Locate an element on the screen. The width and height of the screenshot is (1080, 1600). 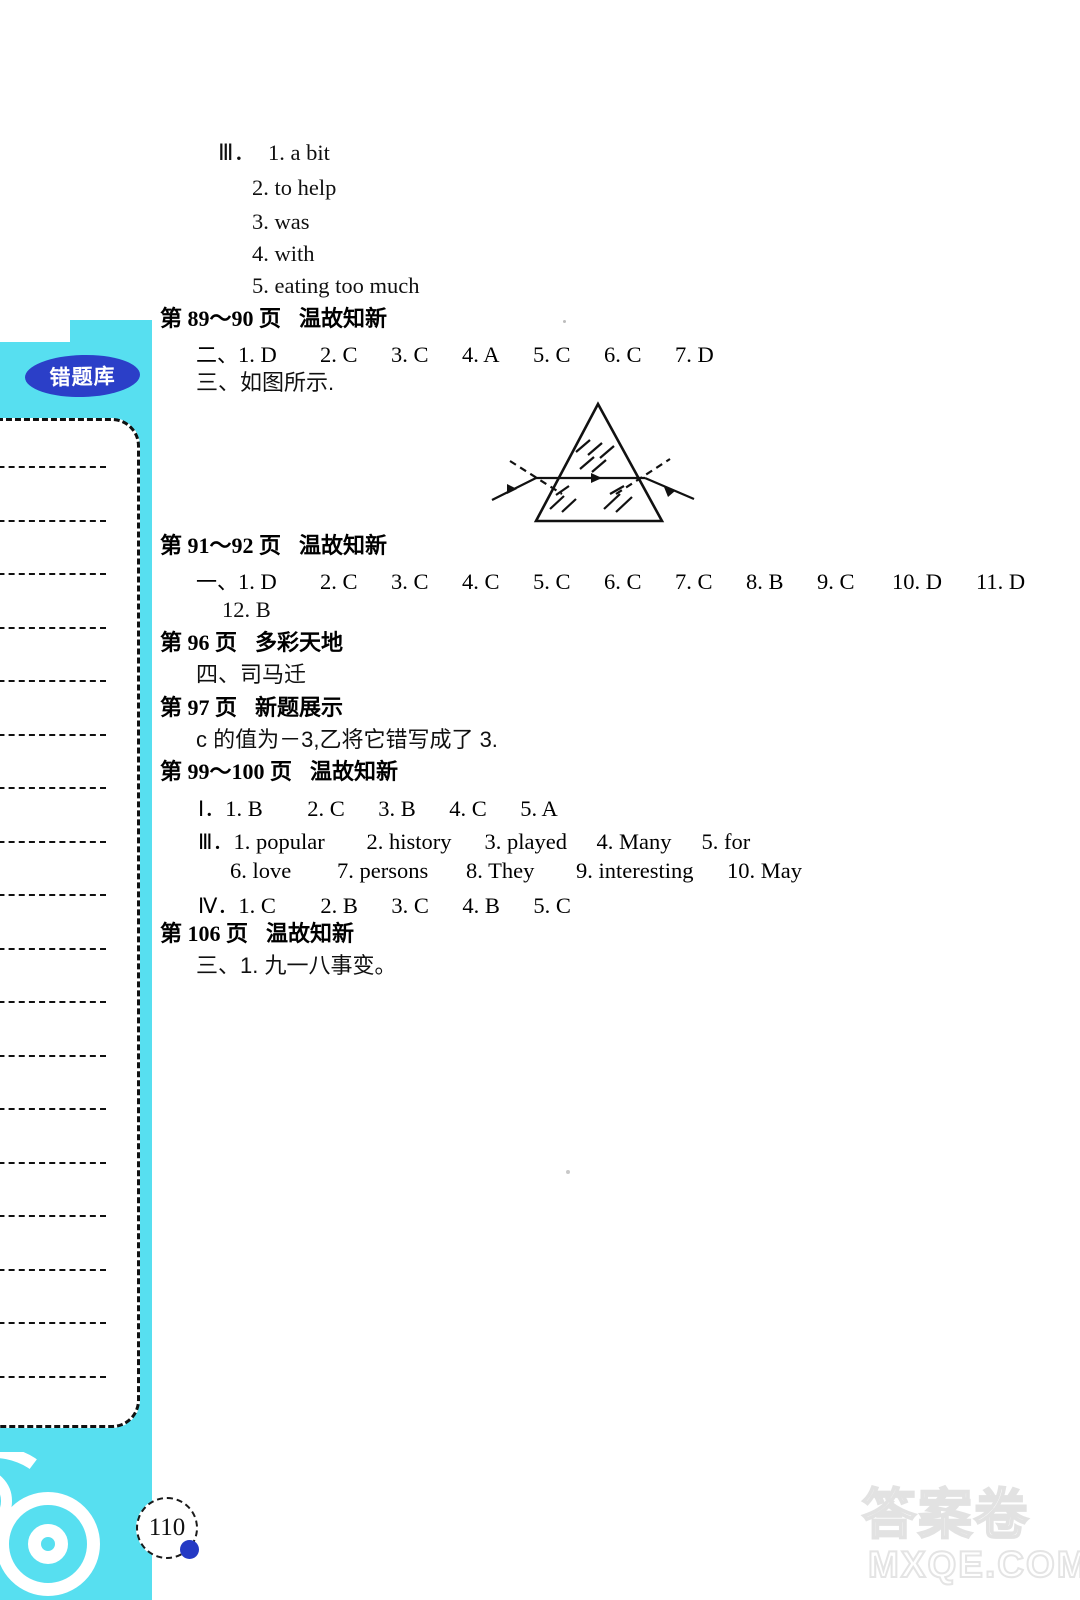
ans-item: 6. C is located at coordinates (623, 581).